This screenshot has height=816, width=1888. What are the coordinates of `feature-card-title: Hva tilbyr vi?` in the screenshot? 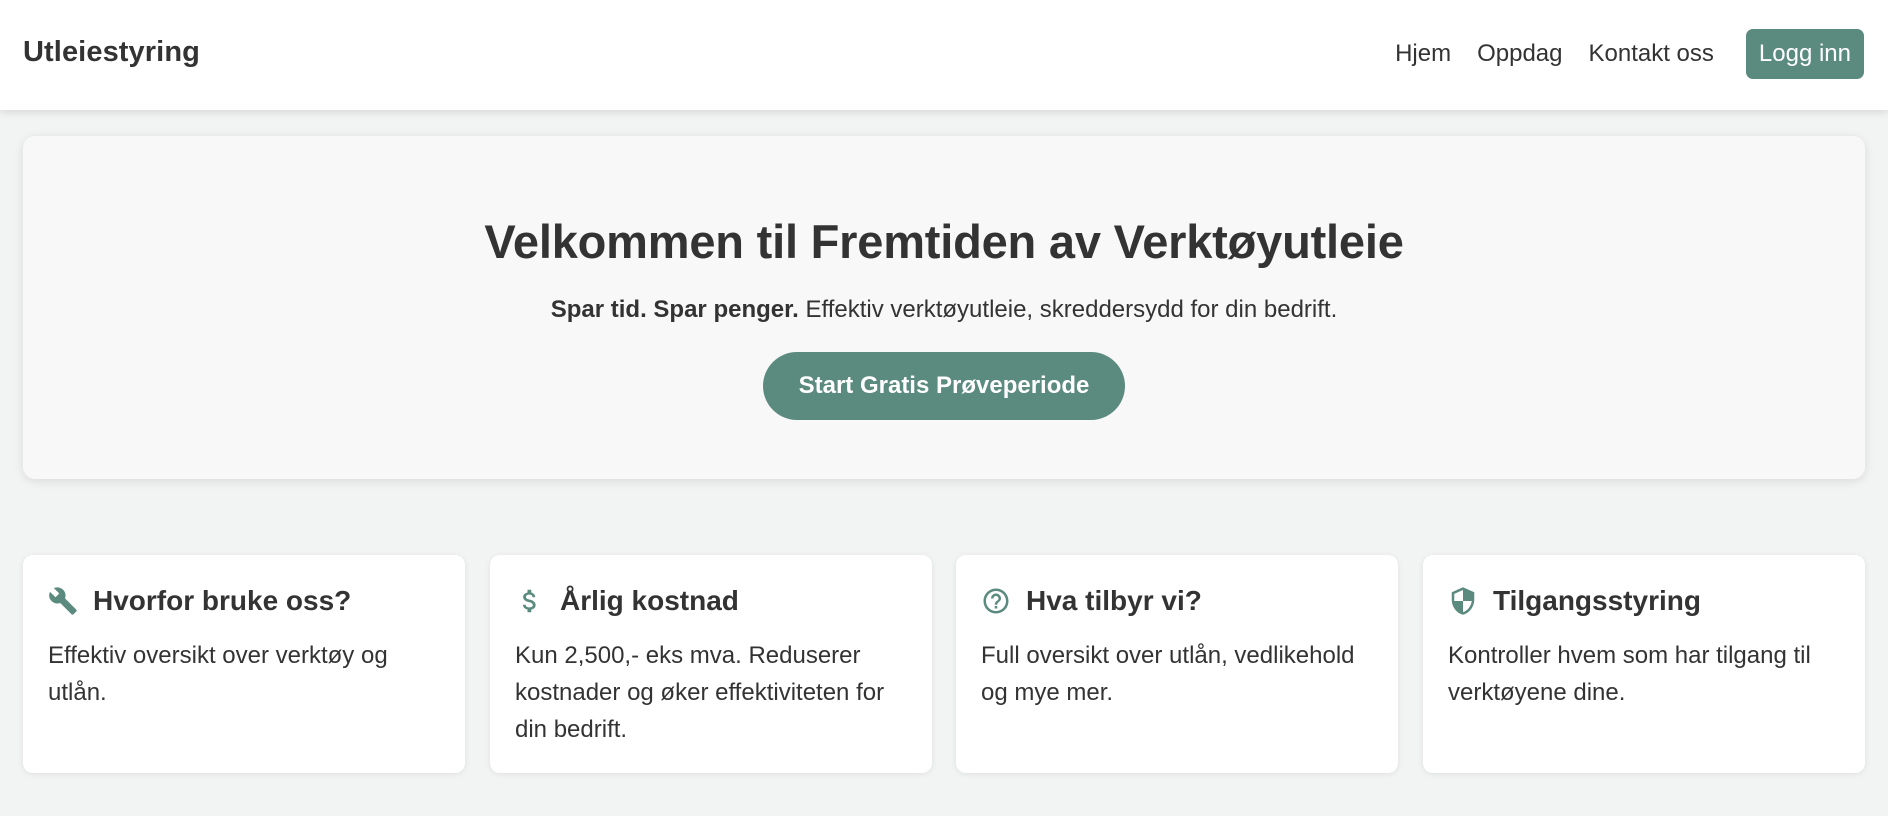 It's located at (1114, 600).